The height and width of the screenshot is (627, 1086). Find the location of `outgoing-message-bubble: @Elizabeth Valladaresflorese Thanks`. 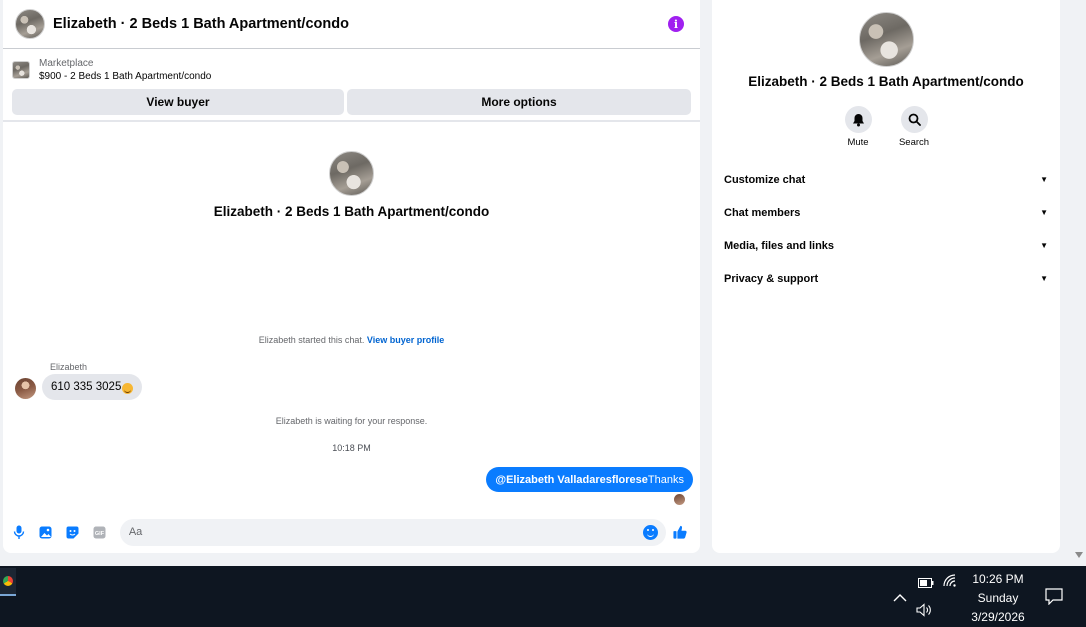

outgoing-message-bubble: @Elizabeth Valladaresflorese Thanks is located at coordinates (589, 479).